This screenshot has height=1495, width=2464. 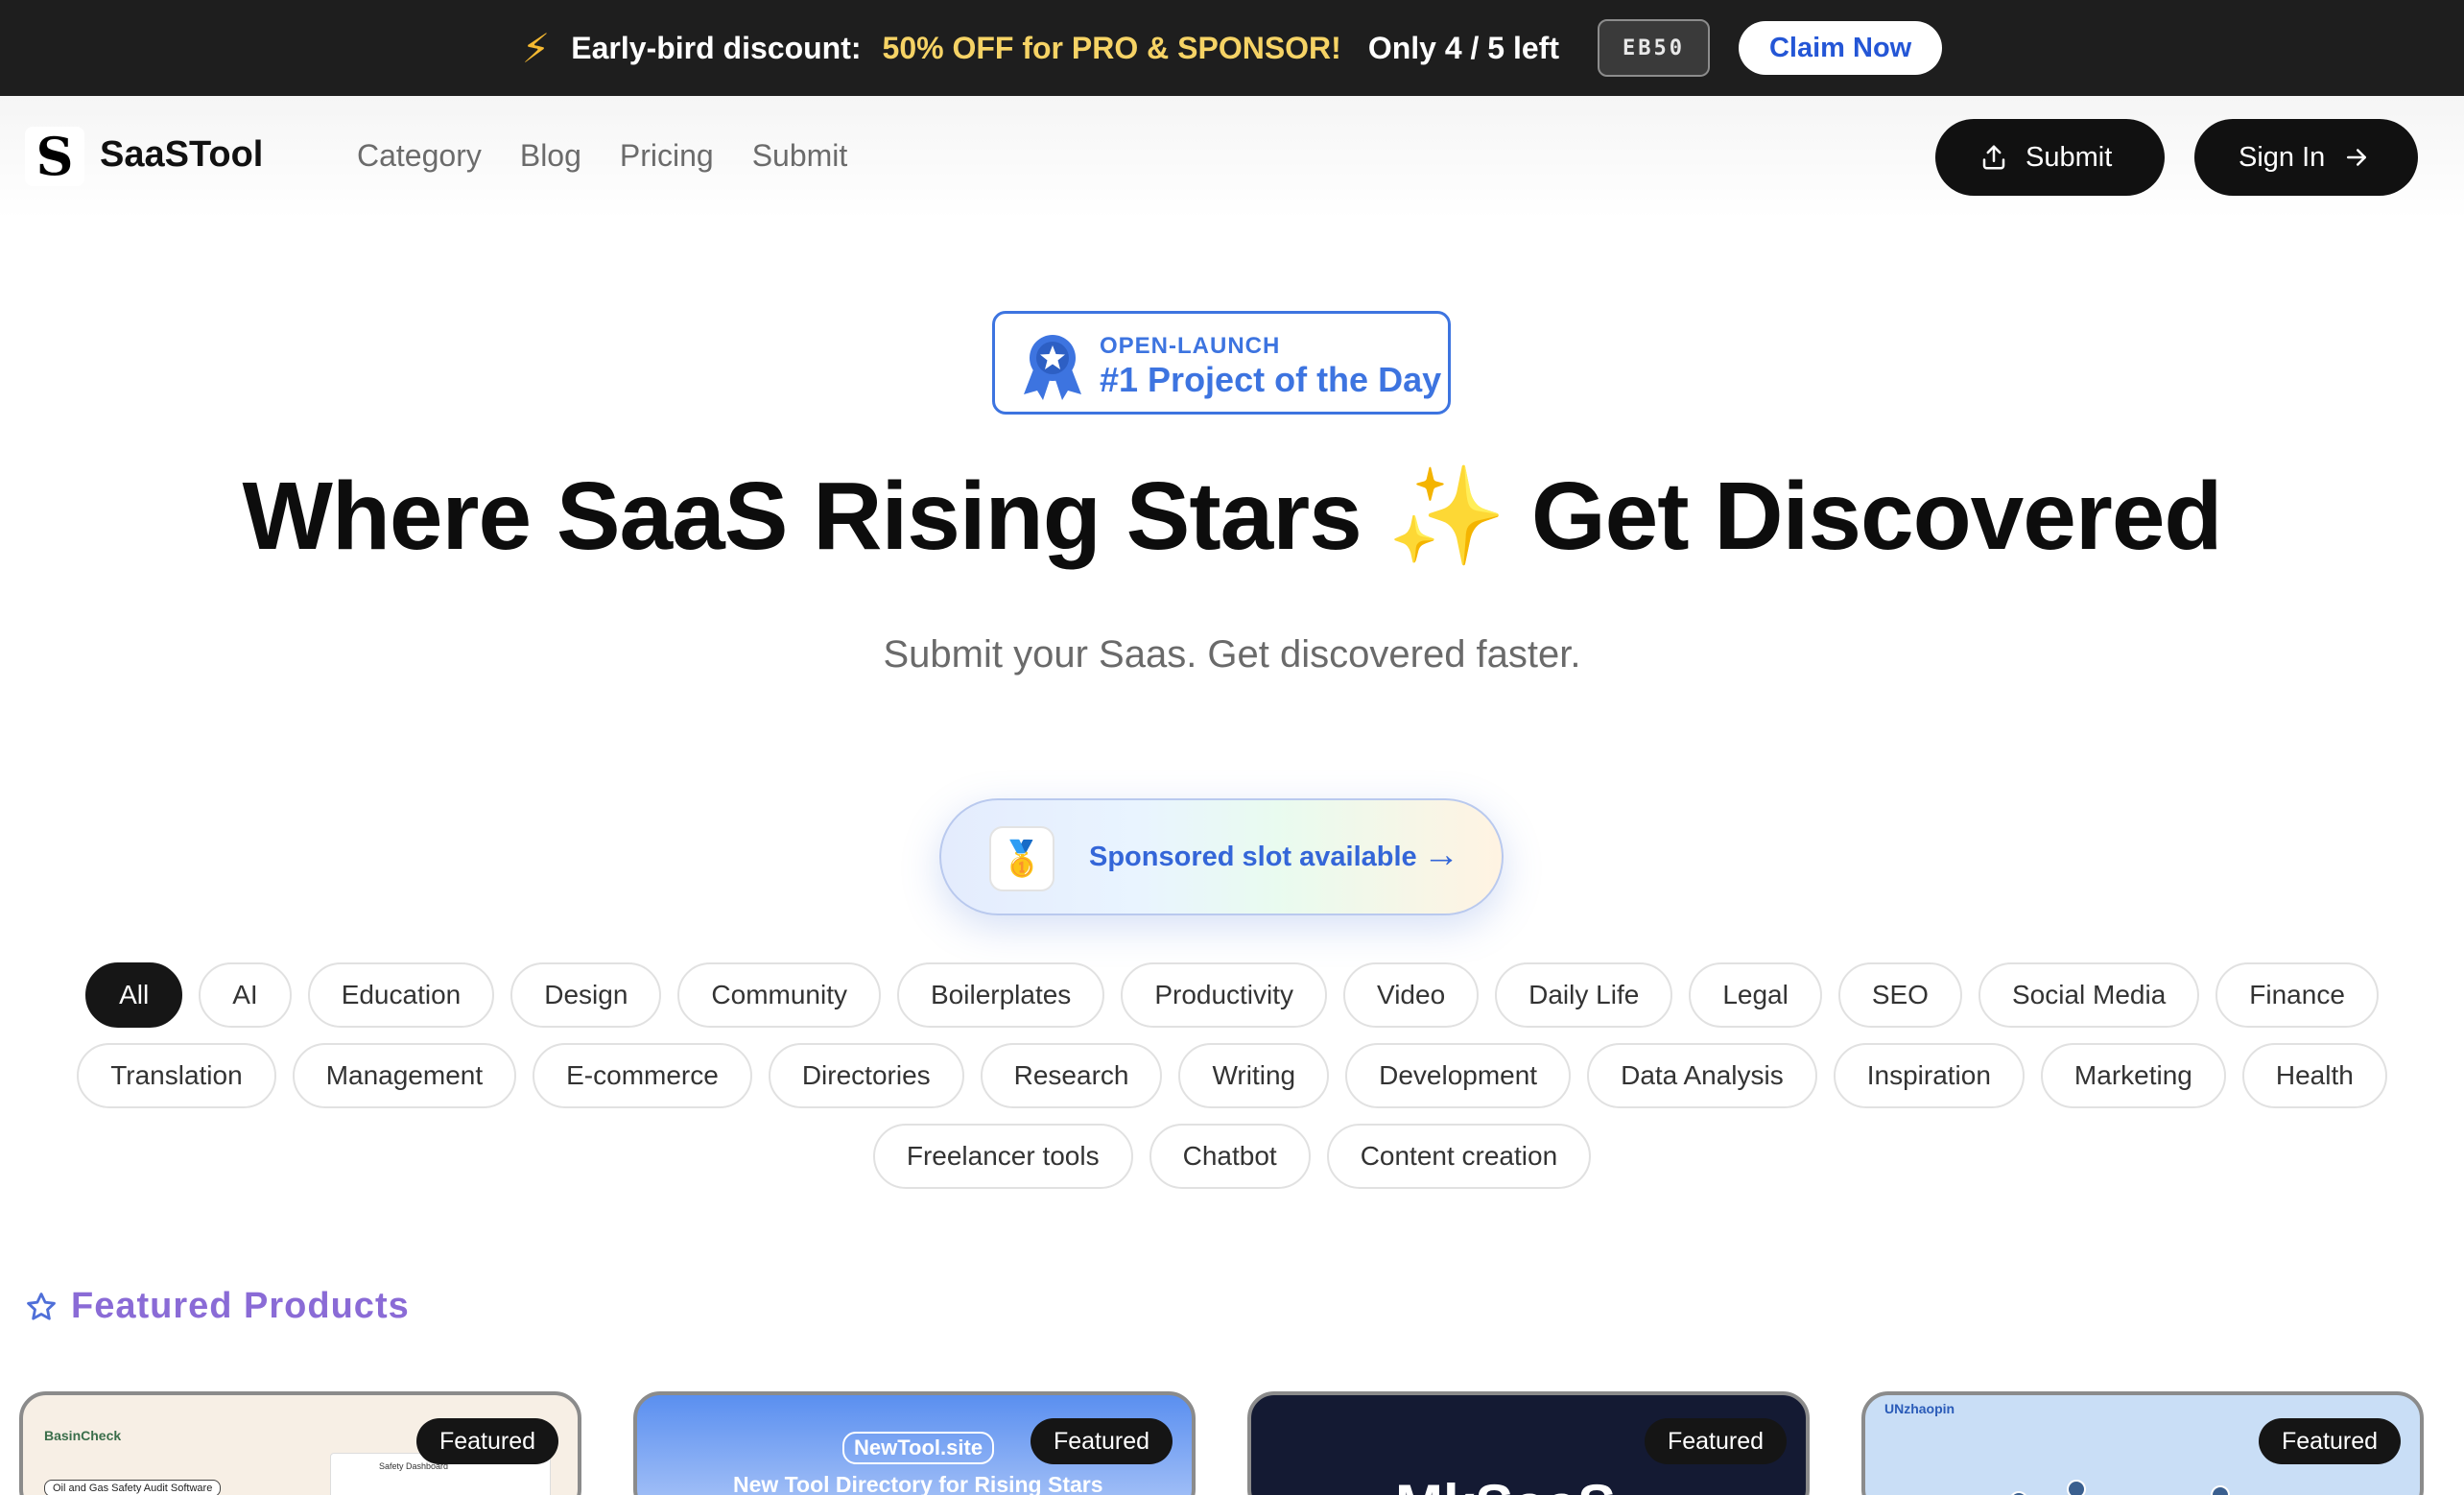 What do you see at coordinates (419, 156) in the screenshot?
I see `nav-category: Category` at bounding box center [419, 156].